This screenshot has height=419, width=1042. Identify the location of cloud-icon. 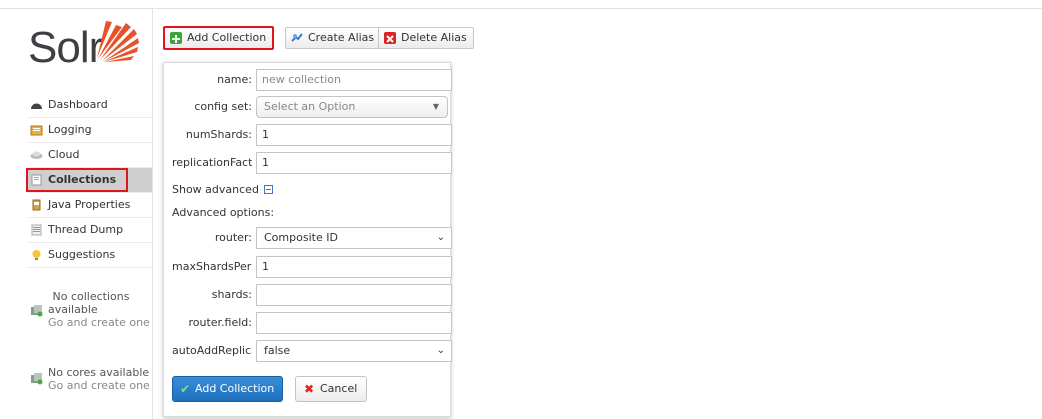
(36, 155).